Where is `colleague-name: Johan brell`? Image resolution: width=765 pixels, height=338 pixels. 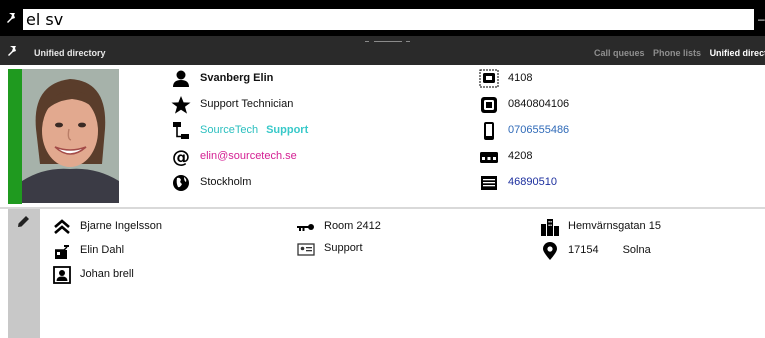
colleague-name: Johan brell is located at coordinates (107, 274).